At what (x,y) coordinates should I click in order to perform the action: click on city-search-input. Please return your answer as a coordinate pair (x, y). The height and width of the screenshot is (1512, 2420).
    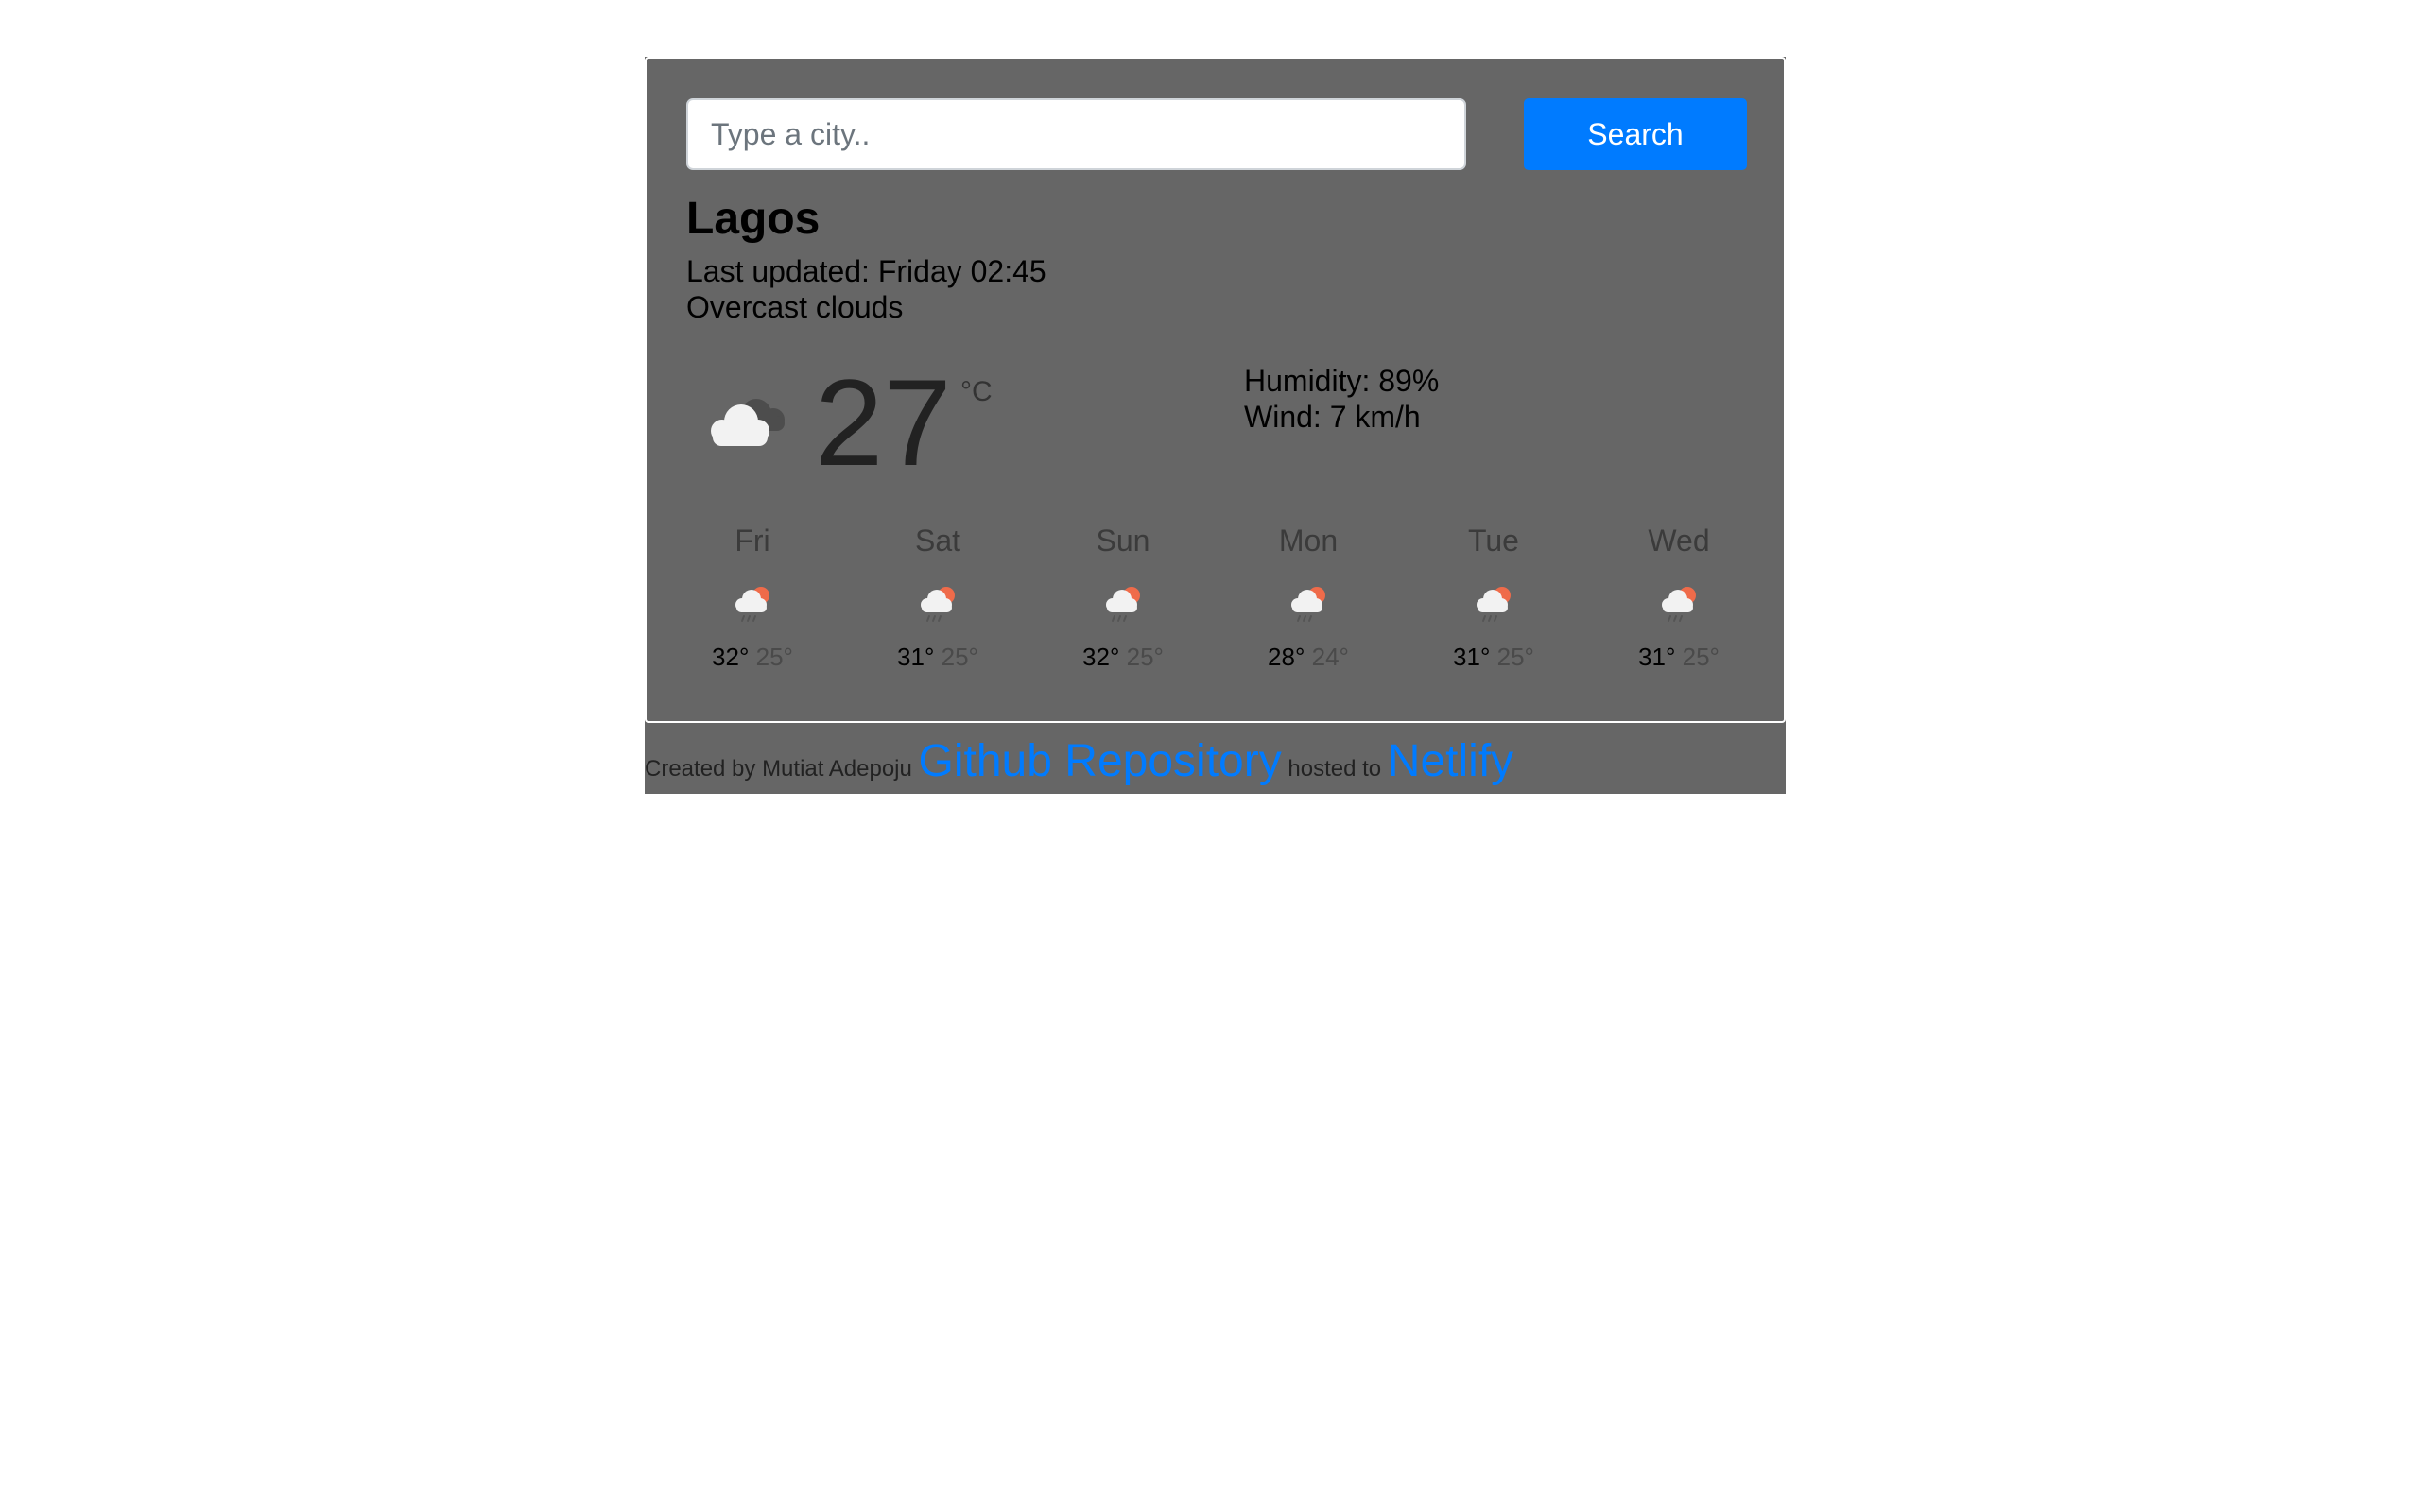
    Looking at the image, I should click on (1076, 134).